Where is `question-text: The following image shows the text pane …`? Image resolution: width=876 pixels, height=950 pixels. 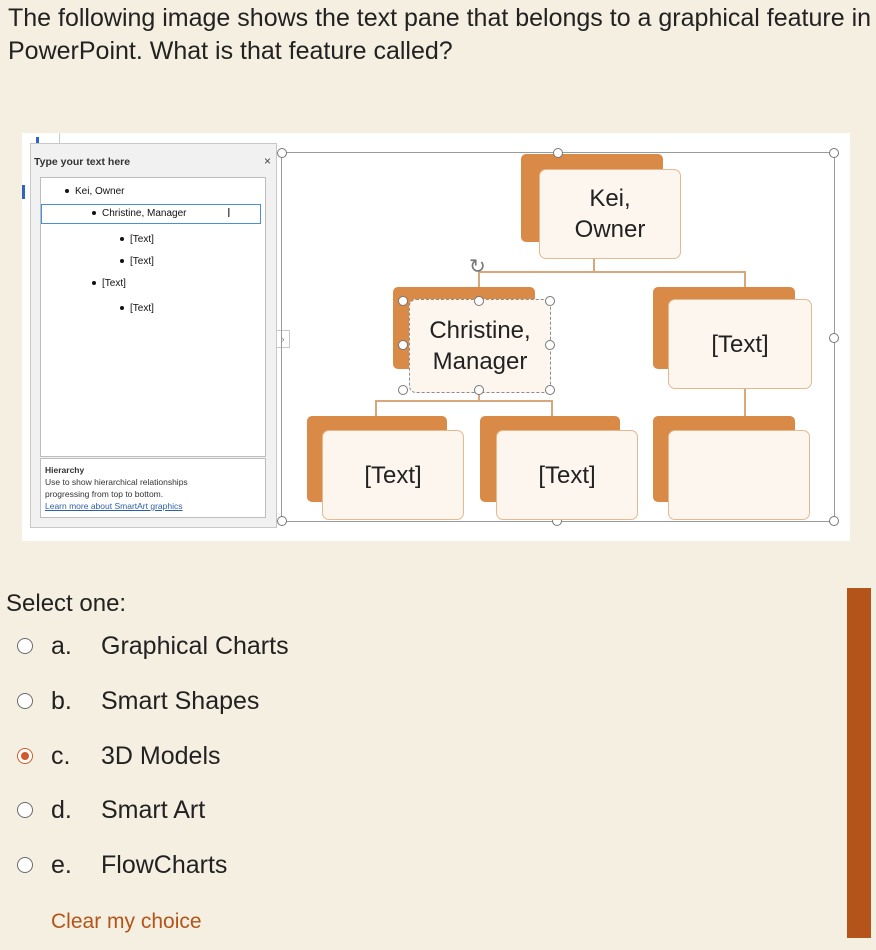
question-text: The following image shows the text pane … is located at coordinates (440, 34).